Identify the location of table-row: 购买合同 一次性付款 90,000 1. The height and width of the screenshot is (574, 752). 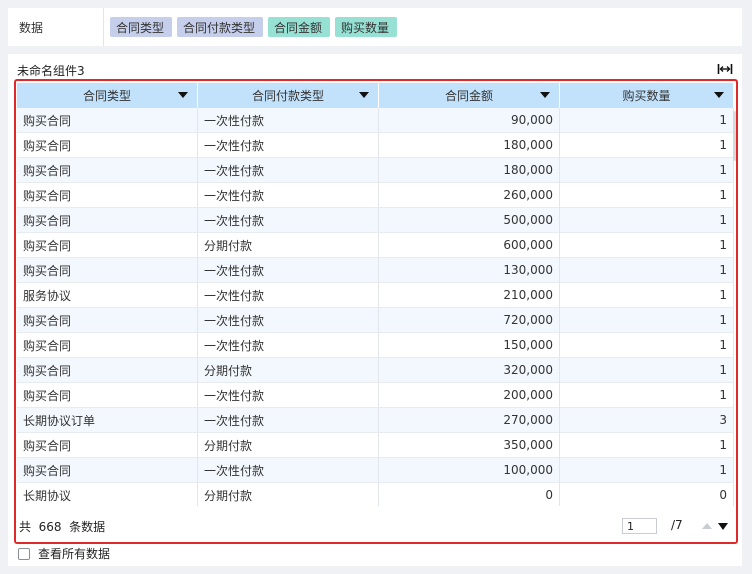
(375, 120).